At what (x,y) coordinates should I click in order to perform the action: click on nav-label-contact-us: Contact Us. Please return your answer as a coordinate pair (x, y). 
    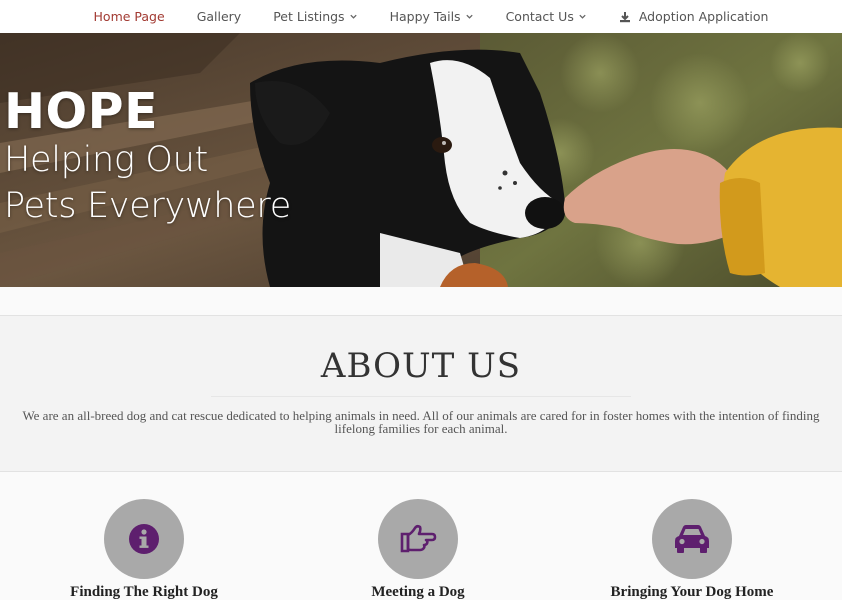
    Looking at the image, I should click on (539, 16).